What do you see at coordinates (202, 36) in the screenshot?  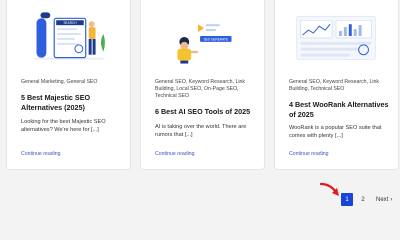 I see `post-thumbnail-illustration: SEO GENERATE` at bounding box center [202, 36].